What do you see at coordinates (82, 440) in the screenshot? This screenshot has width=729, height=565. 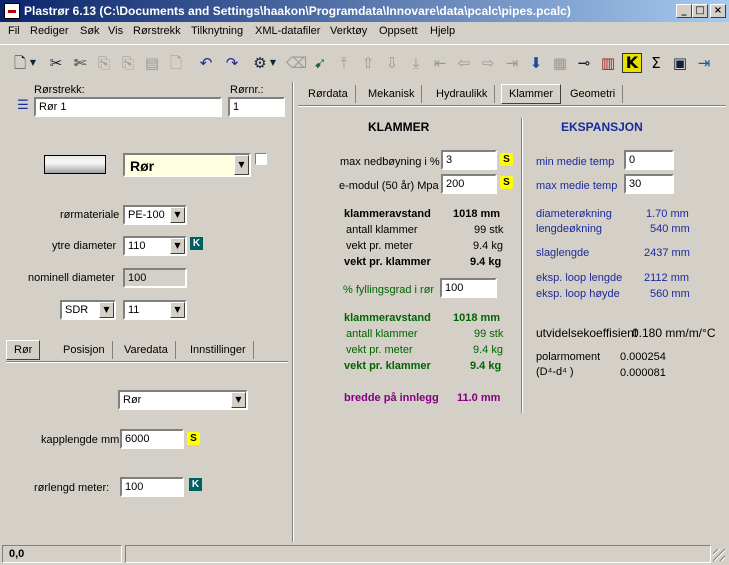 I see `kapplengde-label: kapplengde mm:` at bounding box center [82, 440].